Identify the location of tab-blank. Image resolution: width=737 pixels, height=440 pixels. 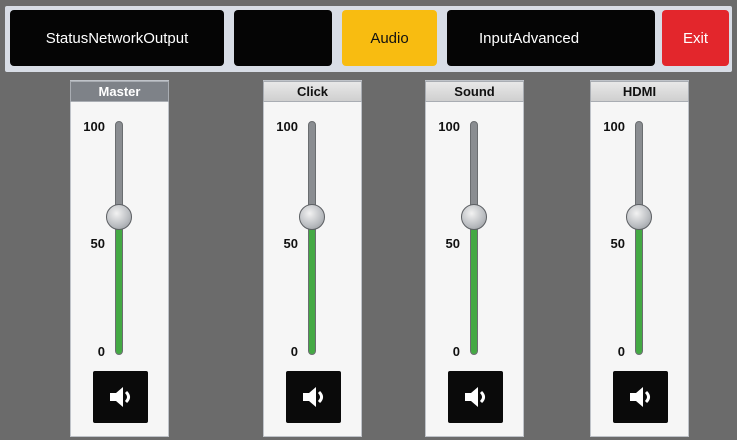
(283, 38).